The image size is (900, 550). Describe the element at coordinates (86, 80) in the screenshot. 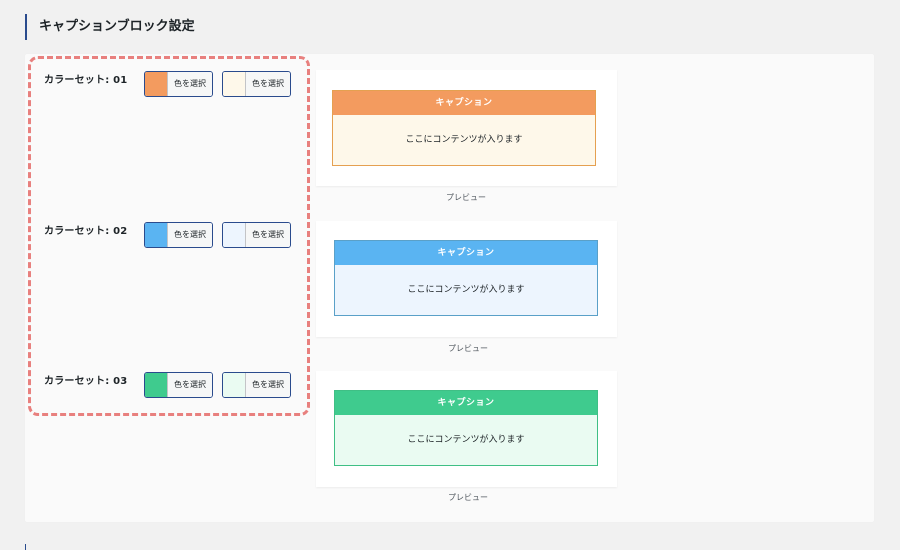

I see `color-set-01-label: カラーセット: 01` at that location.